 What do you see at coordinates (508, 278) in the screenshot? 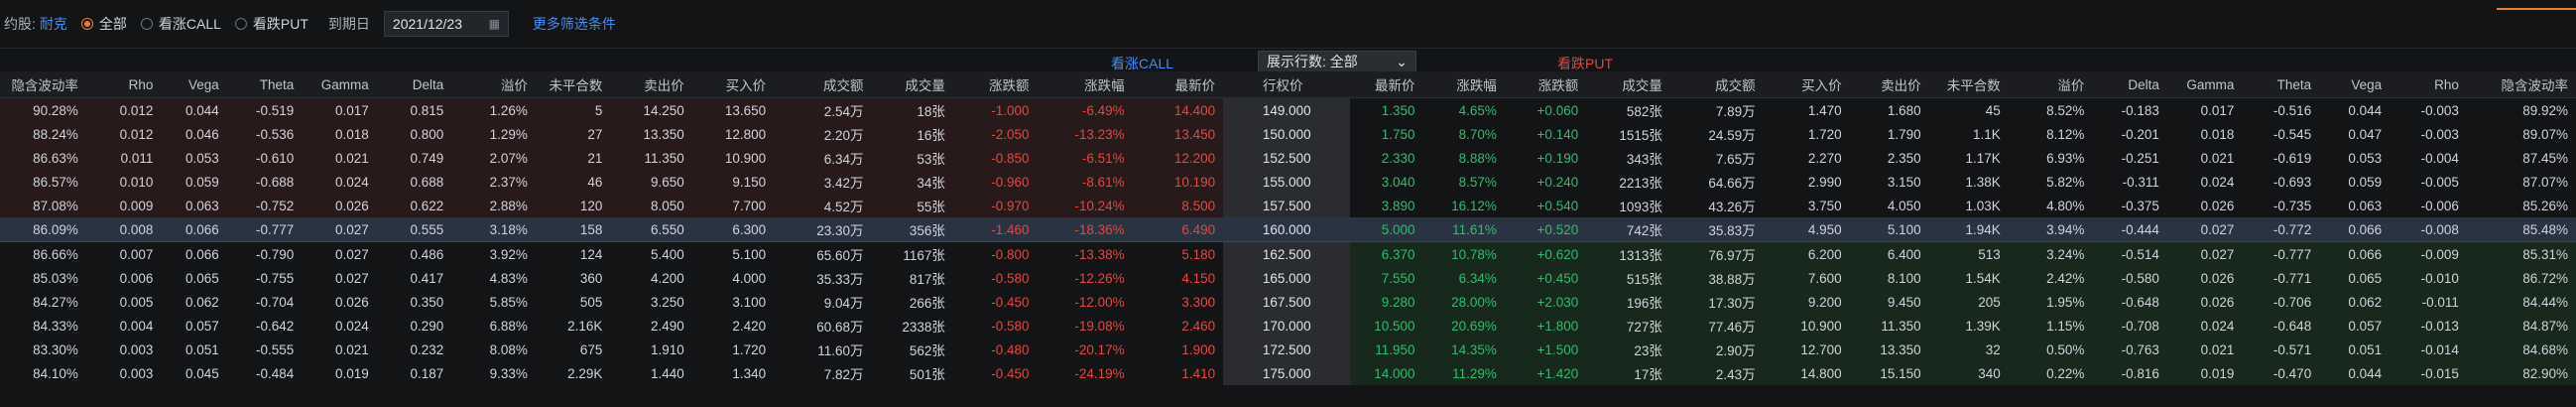
I see `call-cell: 4.83%` at bounding box center [508, 278].